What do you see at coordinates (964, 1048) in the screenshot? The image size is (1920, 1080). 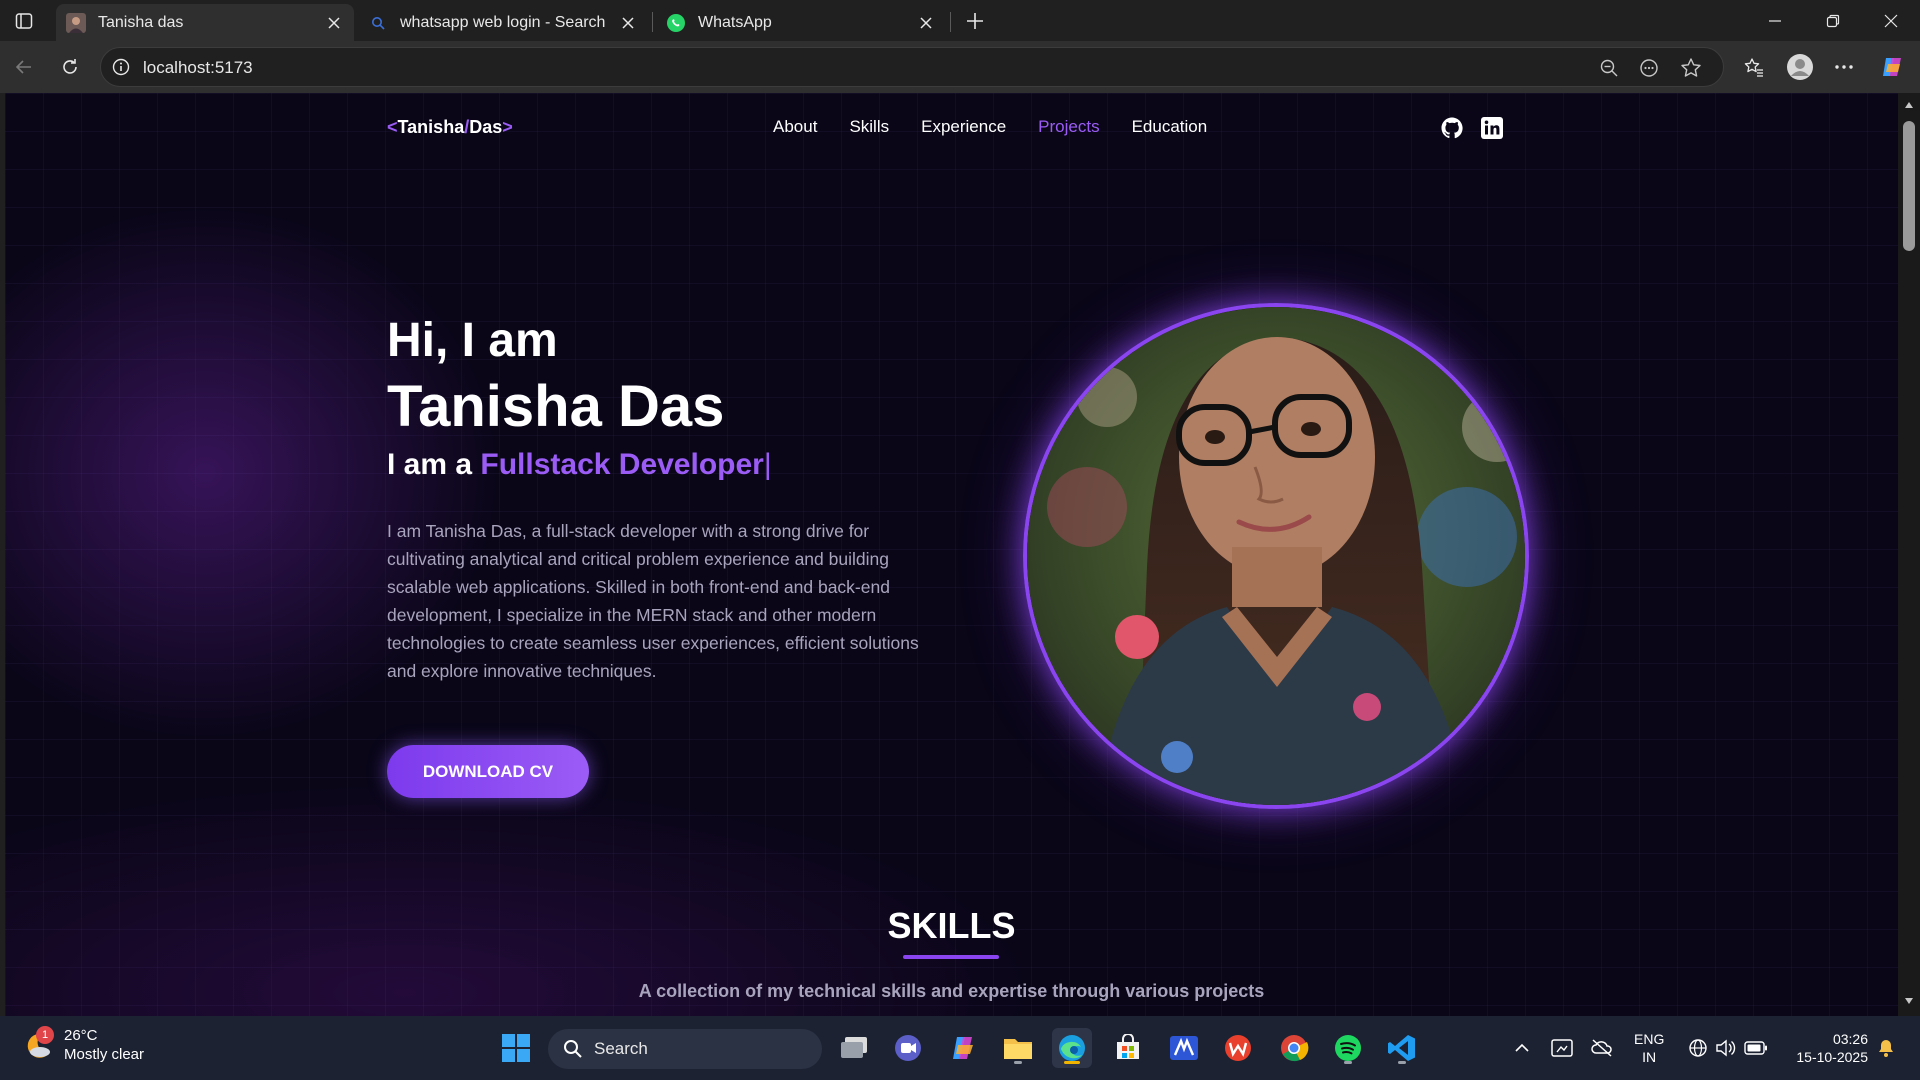 I see `copilot-app-icon` at bounding box center [964, 1048].